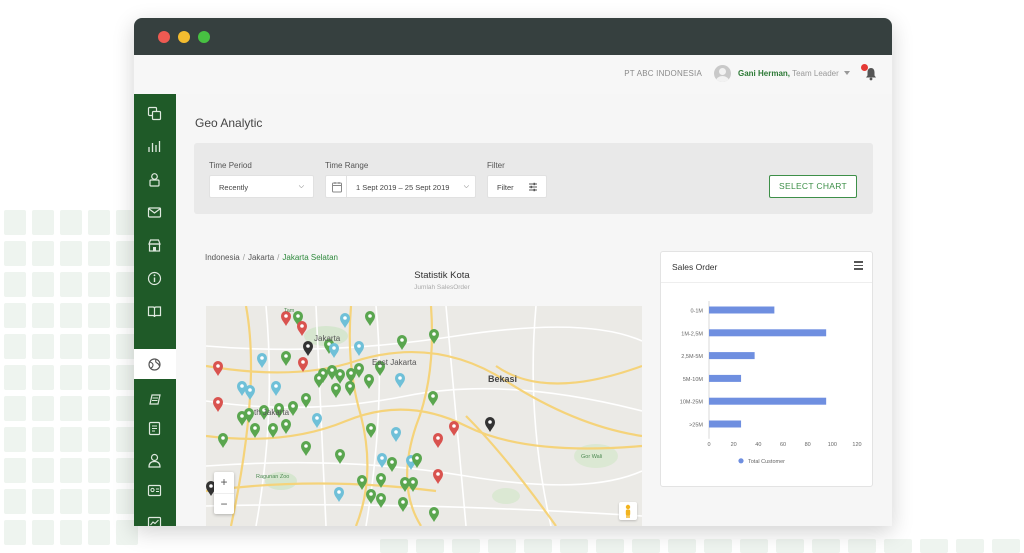  Describe the element at coordinates (692, 357) in the screenshot. I see `y-tick-label: 2,5M-5M` at that location.